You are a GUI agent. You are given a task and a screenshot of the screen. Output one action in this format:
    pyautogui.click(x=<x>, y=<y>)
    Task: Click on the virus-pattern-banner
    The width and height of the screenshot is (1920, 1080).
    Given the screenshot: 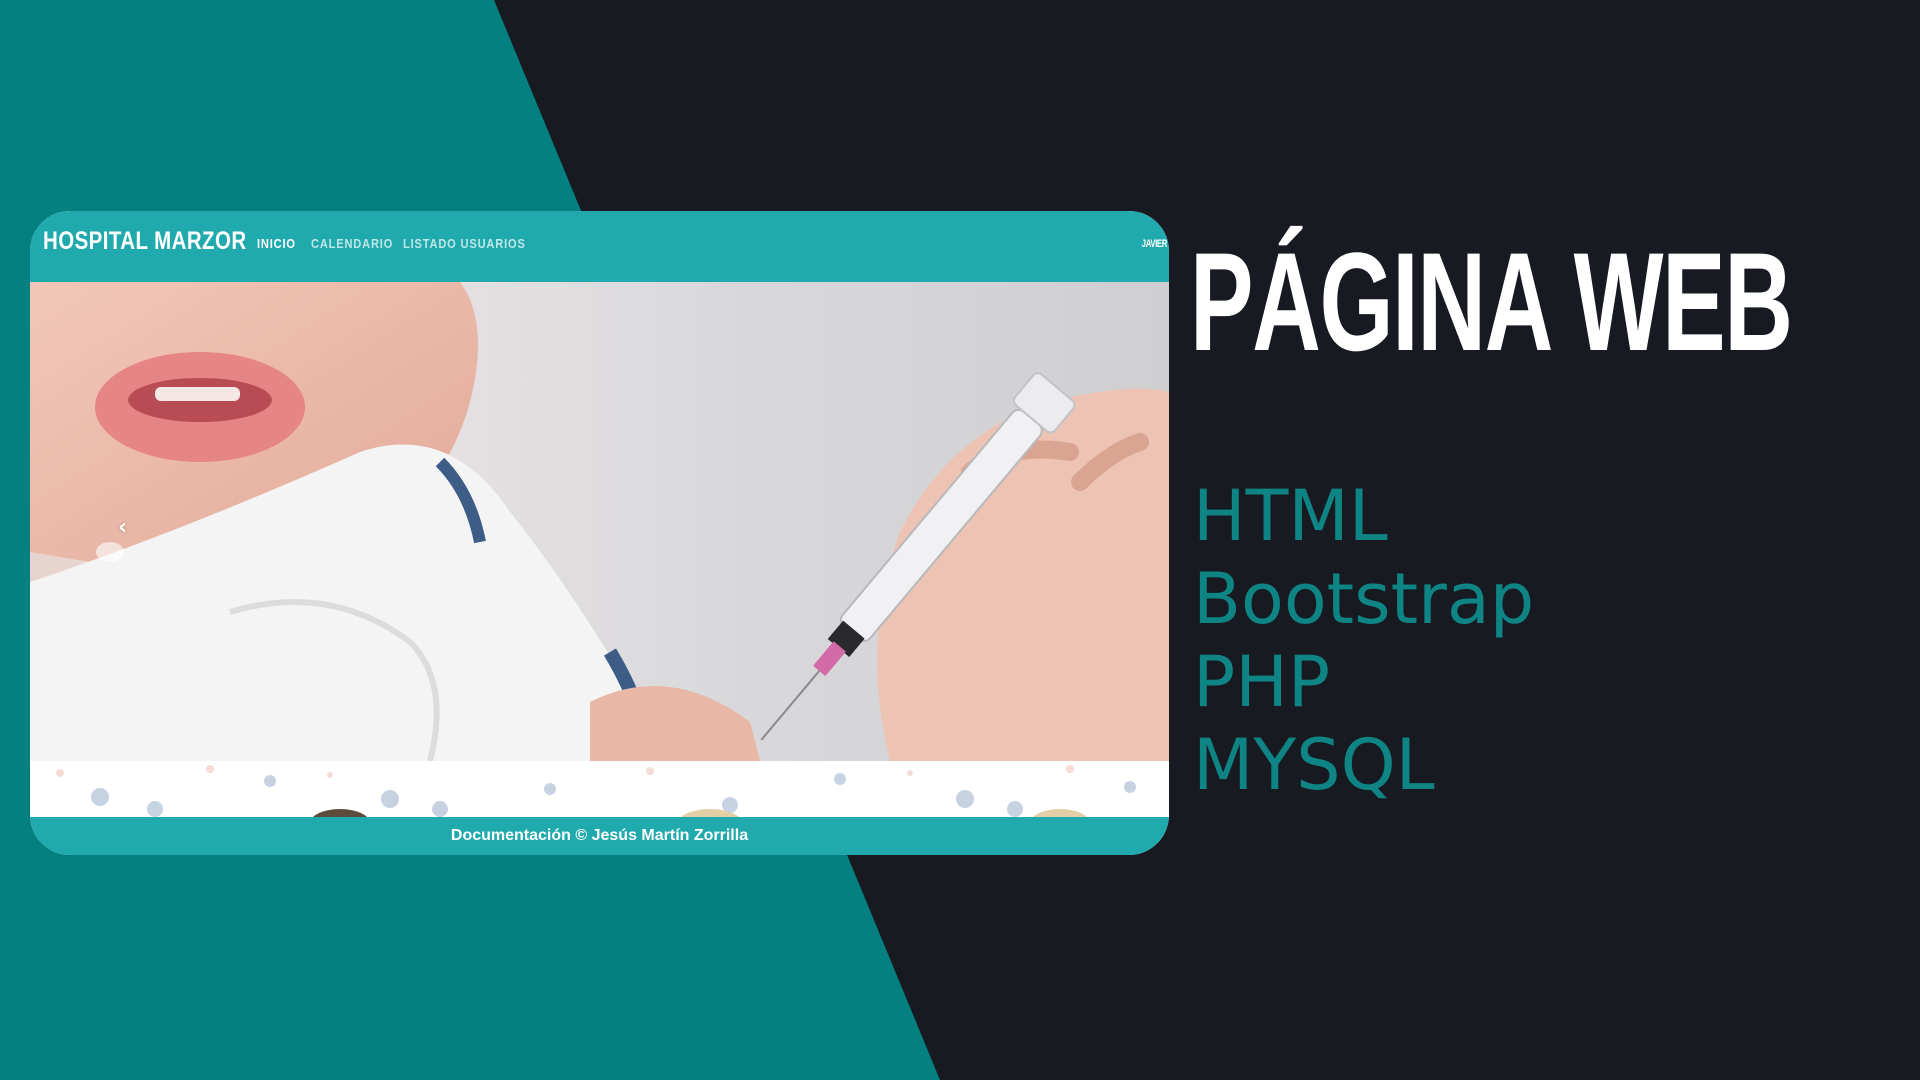 What is the action you would take?
    pyautogui.click(x=599, y=789)
    